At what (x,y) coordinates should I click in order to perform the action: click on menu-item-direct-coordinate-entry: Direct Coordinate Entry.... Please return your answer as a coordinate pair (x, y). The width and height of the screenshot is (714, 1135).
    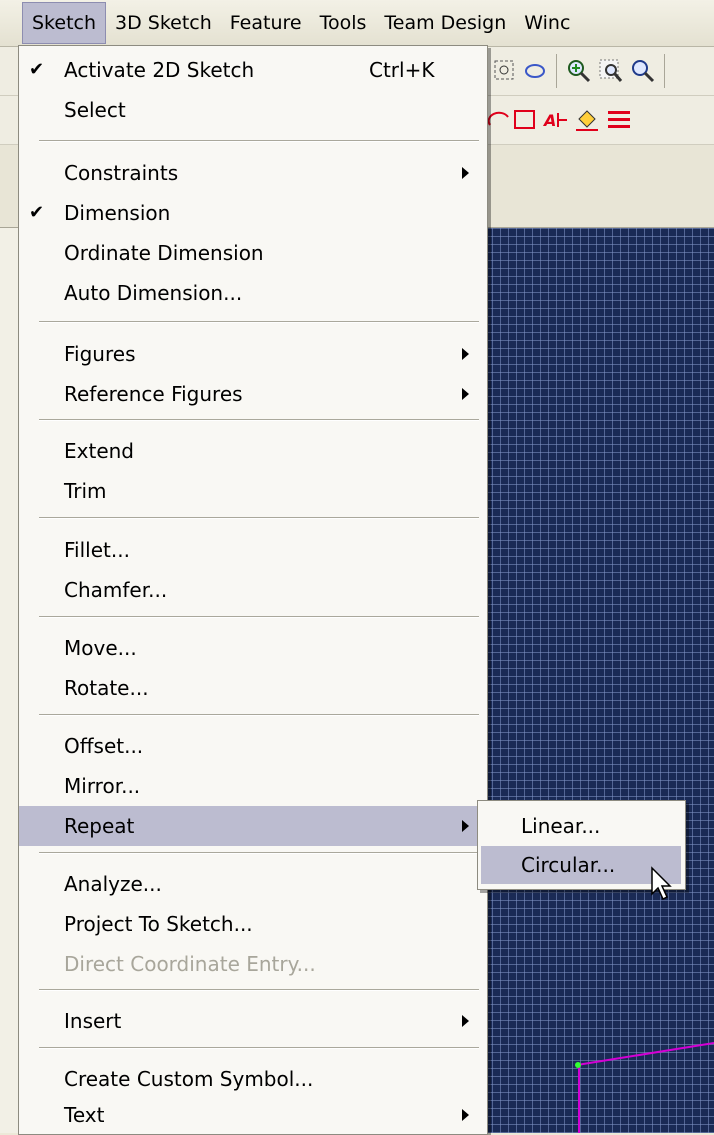
    Looking at the image, I should click on (190, 964).